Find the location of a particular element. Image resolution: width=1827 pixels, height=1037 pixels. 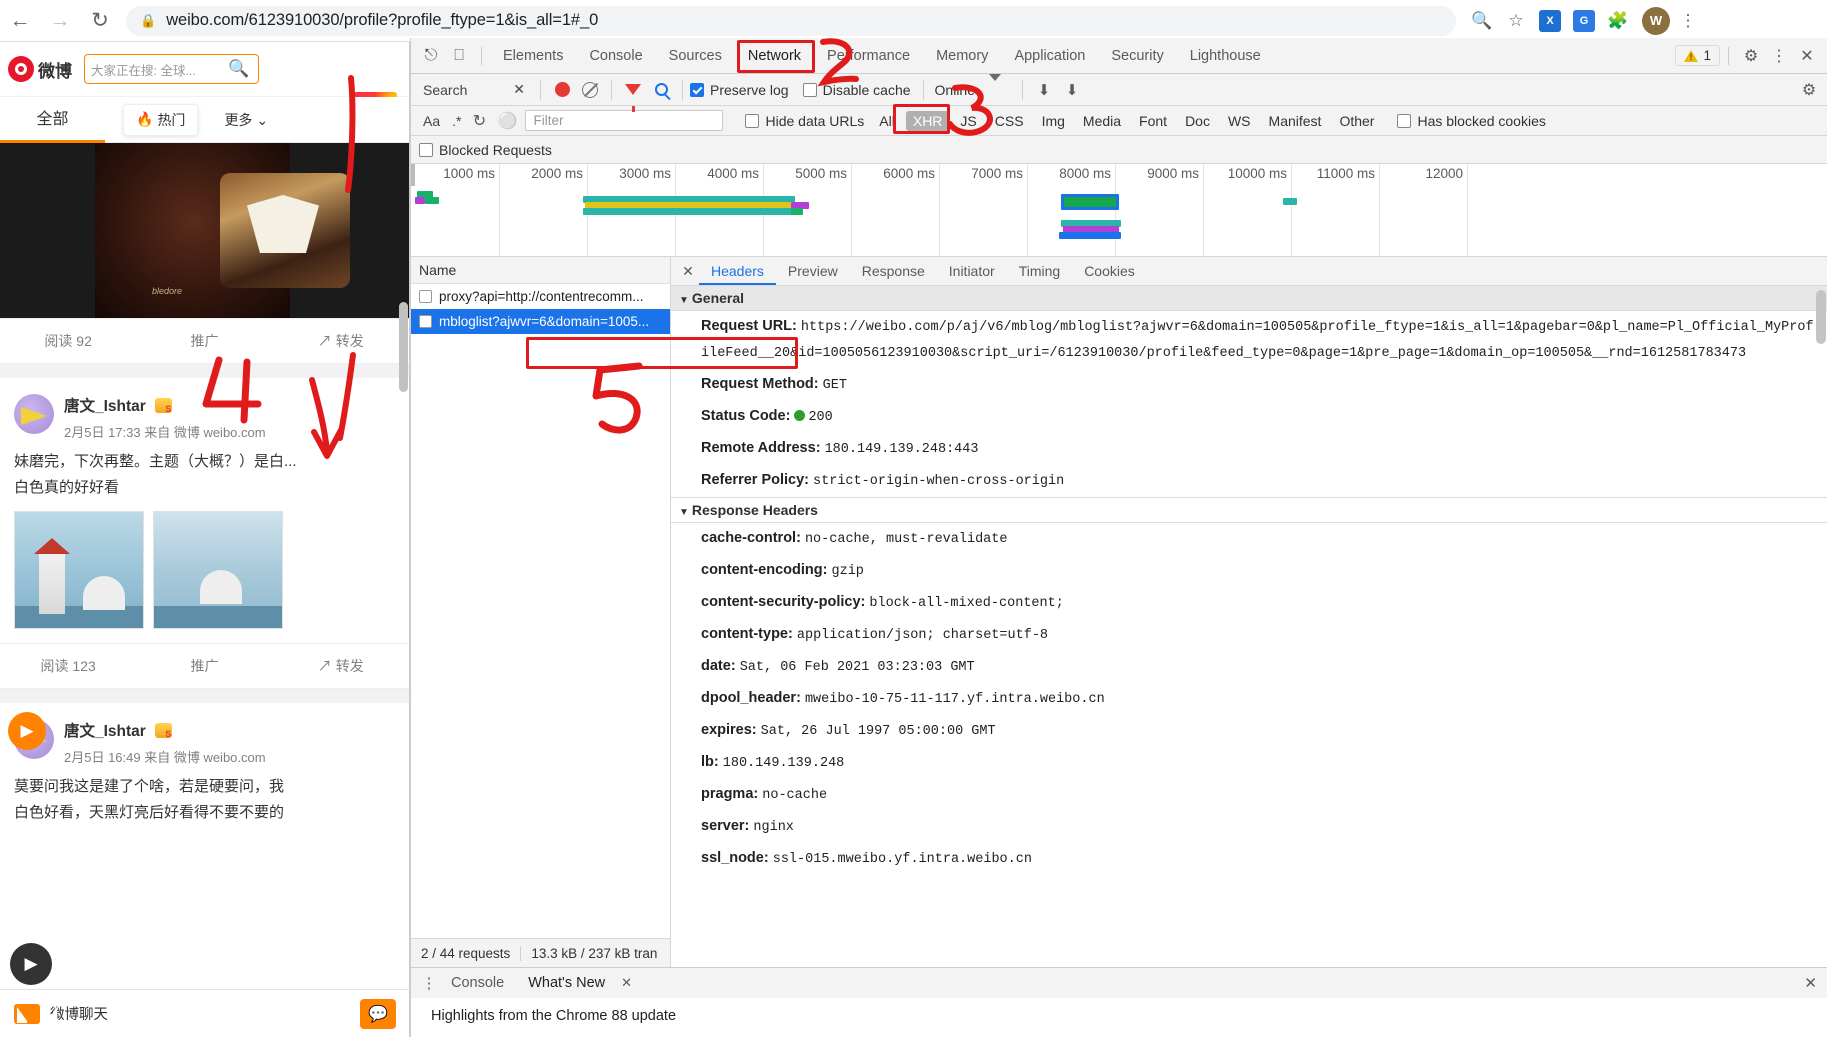

record-icon is located at coordinates (562, 90).